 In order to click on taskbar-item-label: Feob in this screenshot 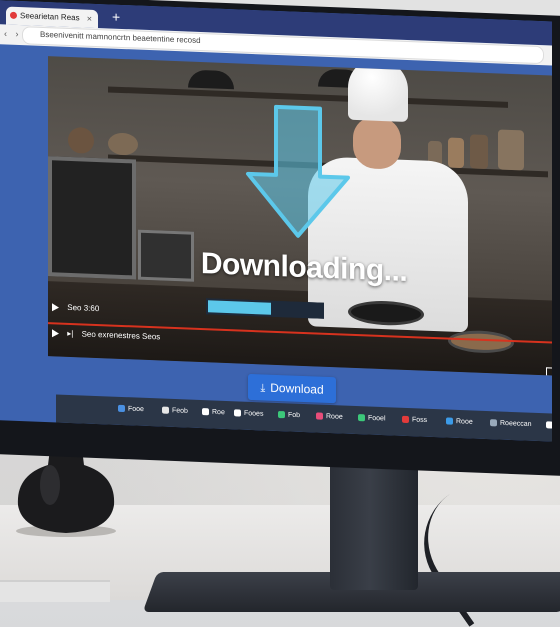, I will do `click(180, 411)`.